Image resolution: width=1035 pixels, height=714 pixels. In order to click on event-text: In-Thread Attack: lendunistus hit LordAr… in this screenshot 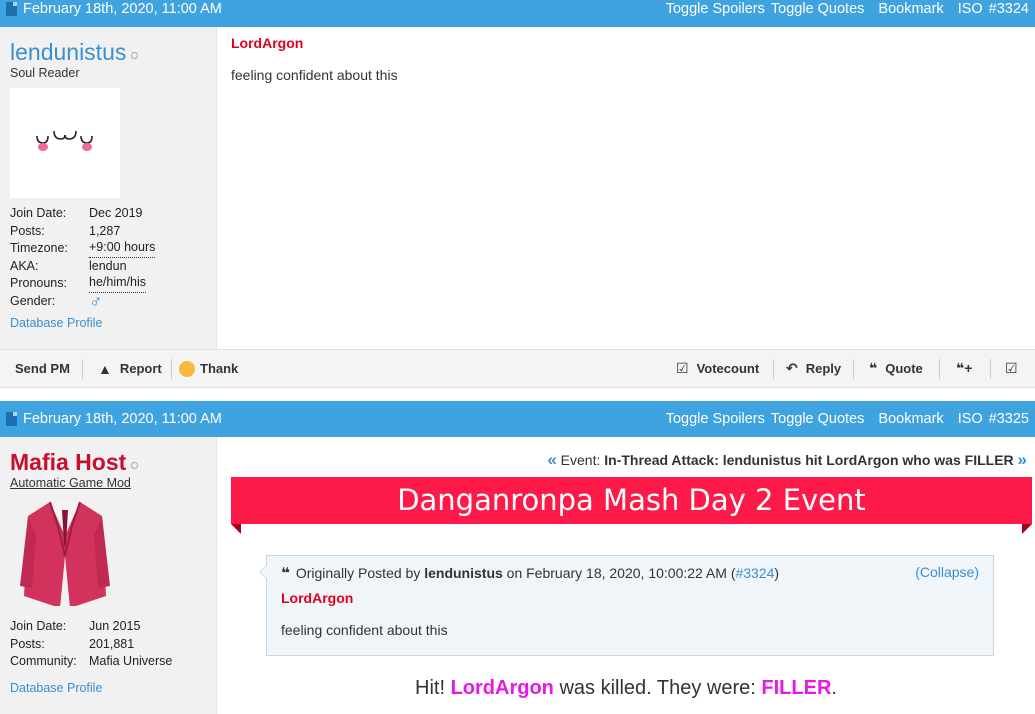, I will do `click(809, 460)`.